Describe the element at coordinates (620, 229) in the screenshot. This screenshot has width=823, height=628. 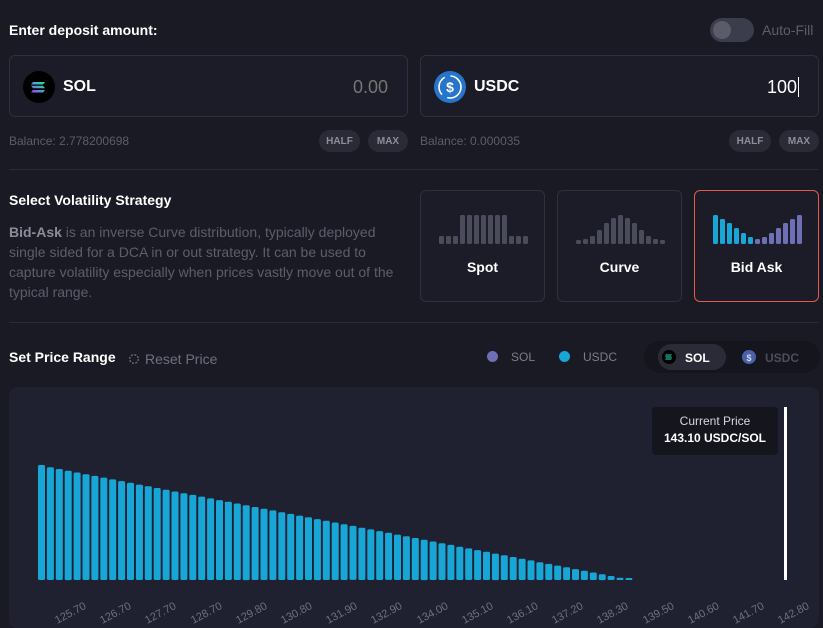
I see `curve-distribution-icon` at that location.